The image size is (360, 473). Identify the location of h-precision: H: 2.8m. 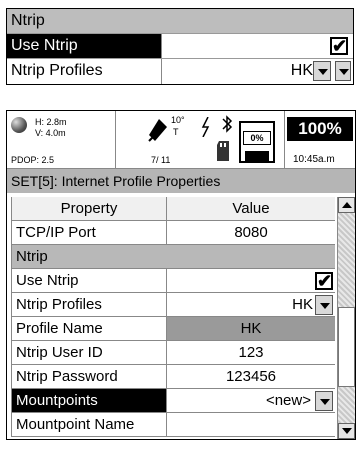
(51, 122).